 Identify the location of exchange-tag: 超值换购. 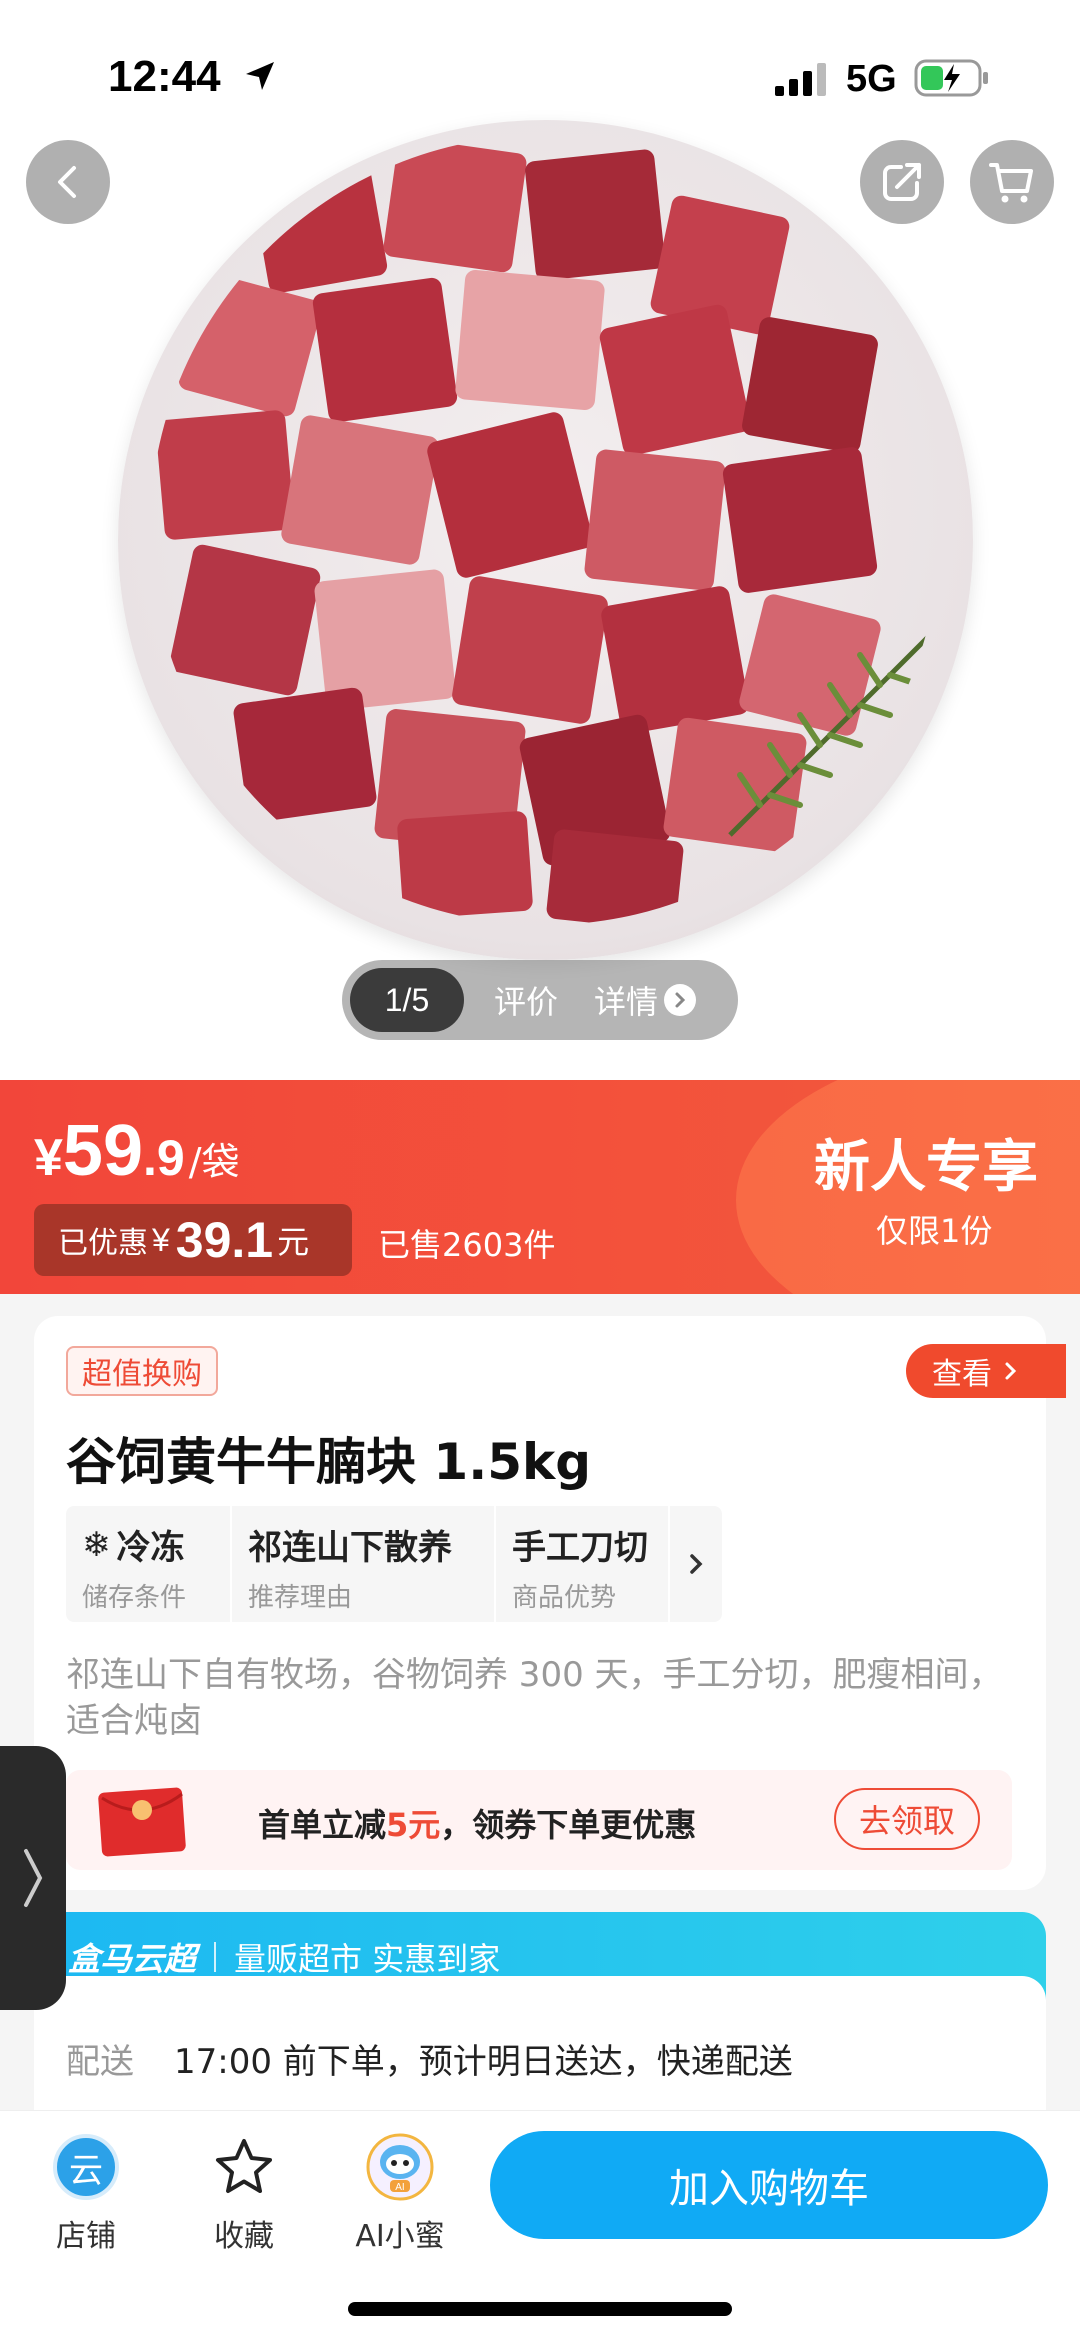
(142, 1371).